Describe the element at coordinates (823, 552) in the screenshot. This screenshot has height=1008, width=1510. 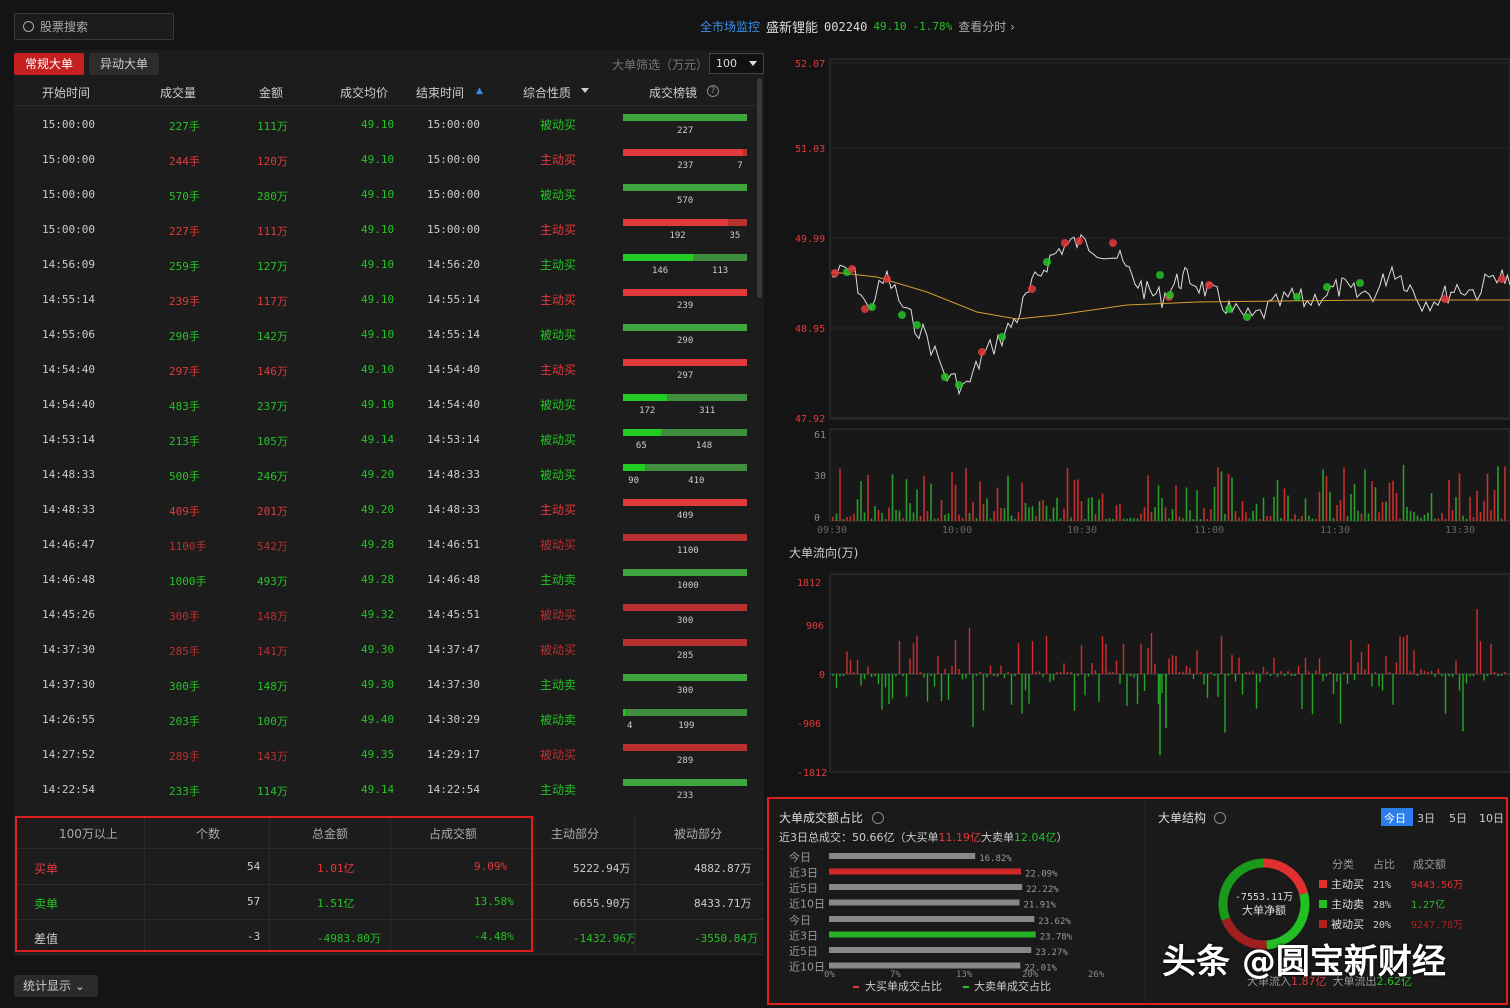
I see `flow-title: 大单流向(万)` at that location.